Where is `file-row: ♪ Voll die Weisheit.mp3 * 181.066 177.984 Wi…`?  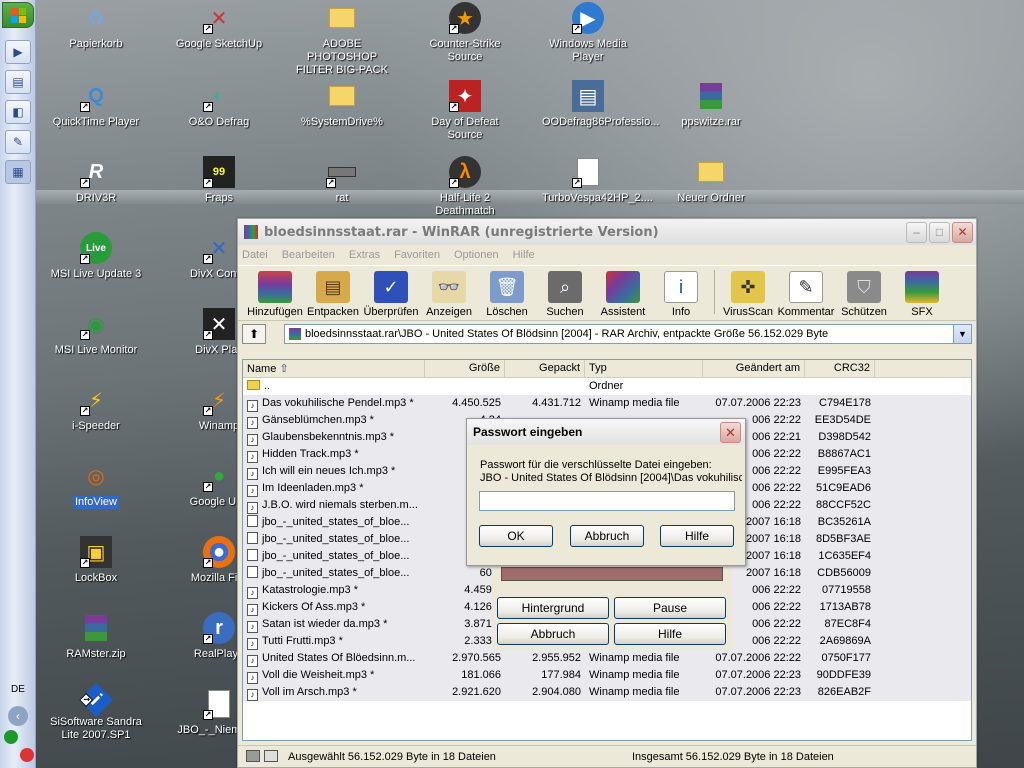 file-row: ♪ Voll die Weisheit.mp3 * 181.066 177.984 Wi… is located at coordinates (607, 675).